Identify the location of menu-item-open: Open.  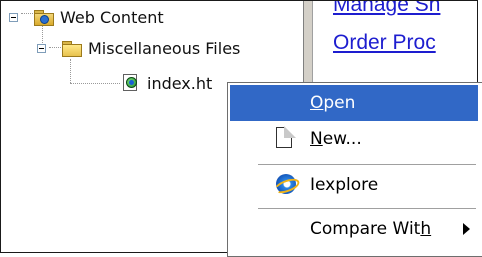
(354, 103).